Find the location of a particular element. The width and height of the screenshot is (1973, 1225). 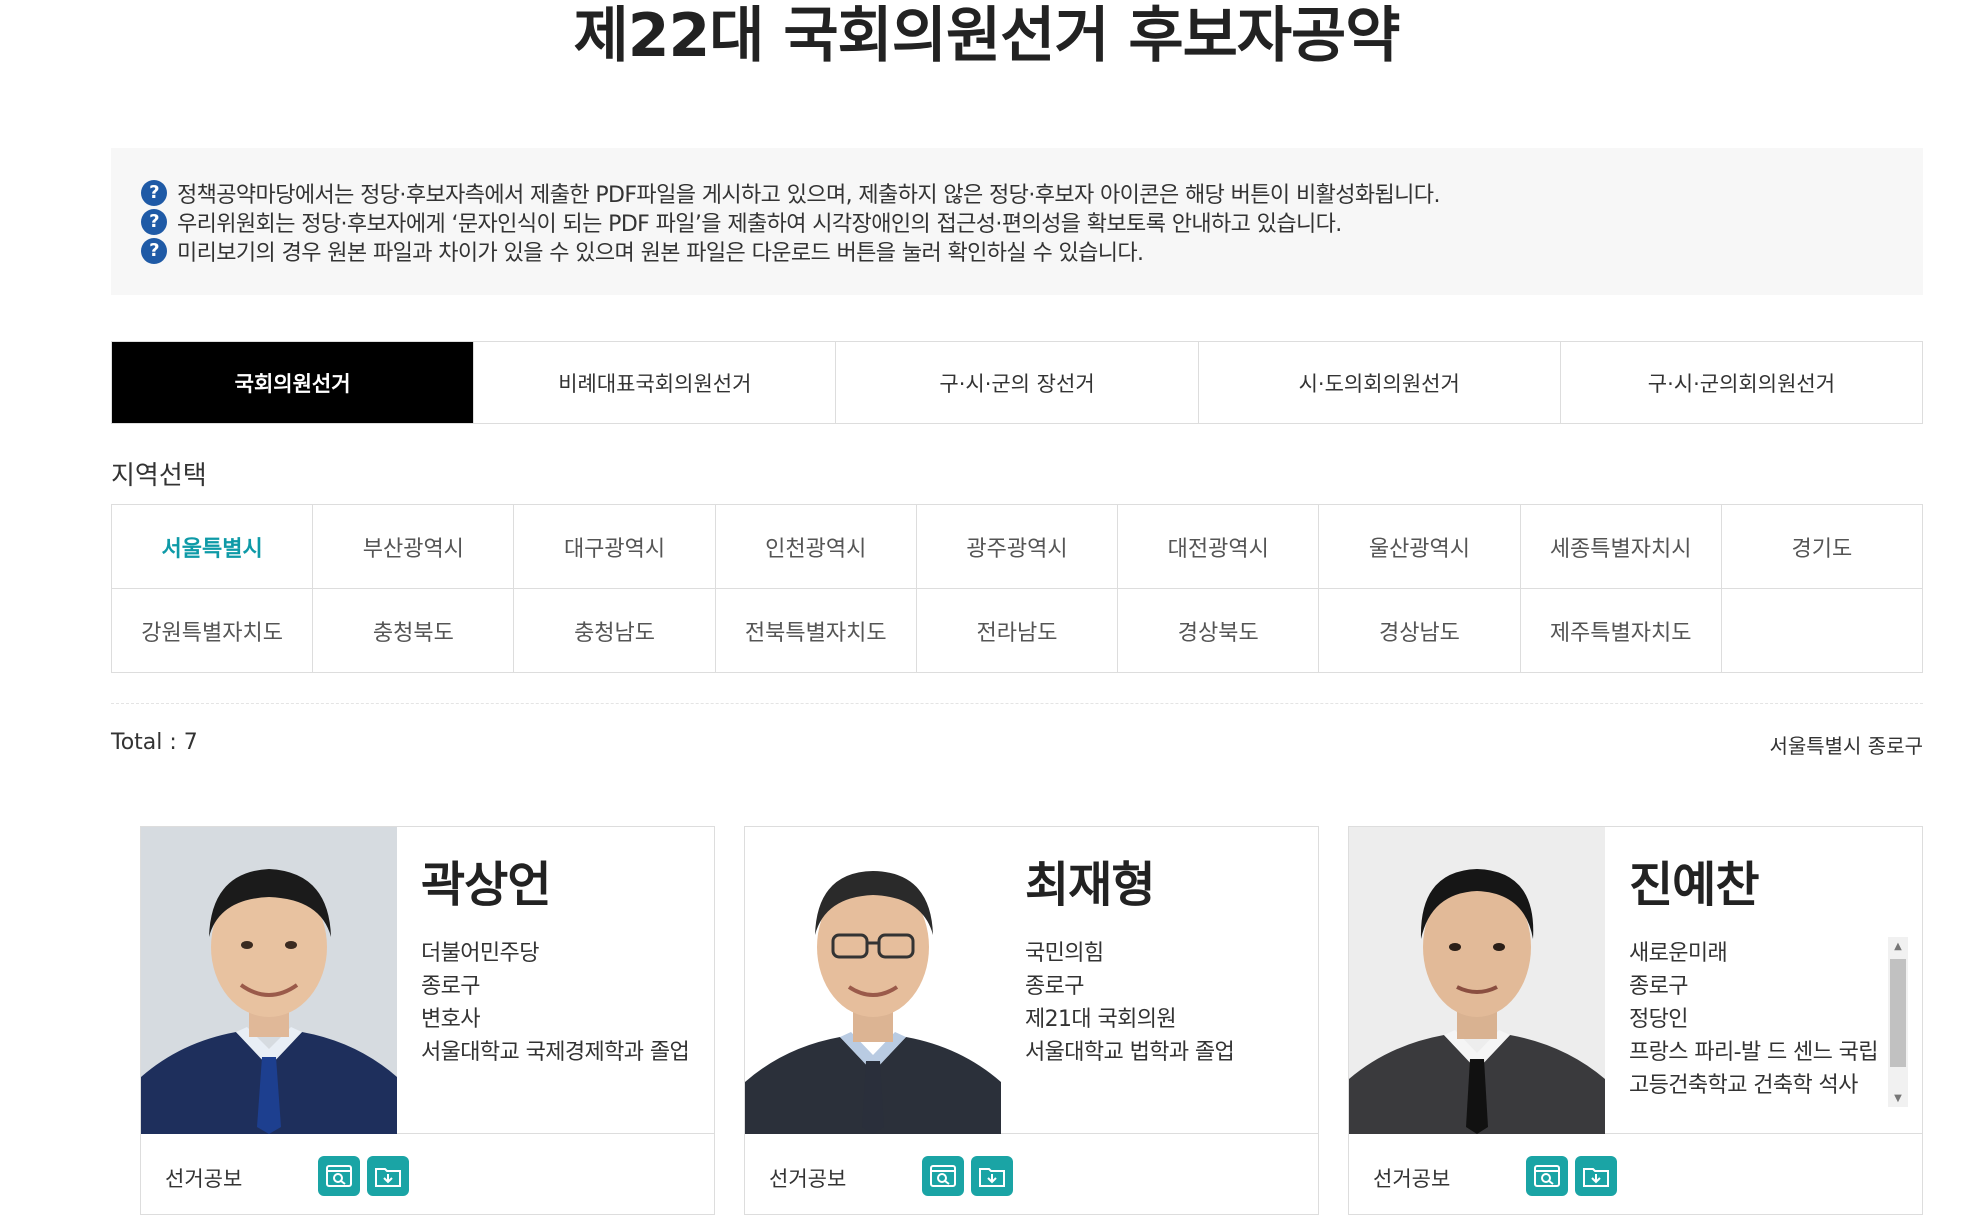

candidate-name: 진예찬 is located at coordinates (1694, 885).